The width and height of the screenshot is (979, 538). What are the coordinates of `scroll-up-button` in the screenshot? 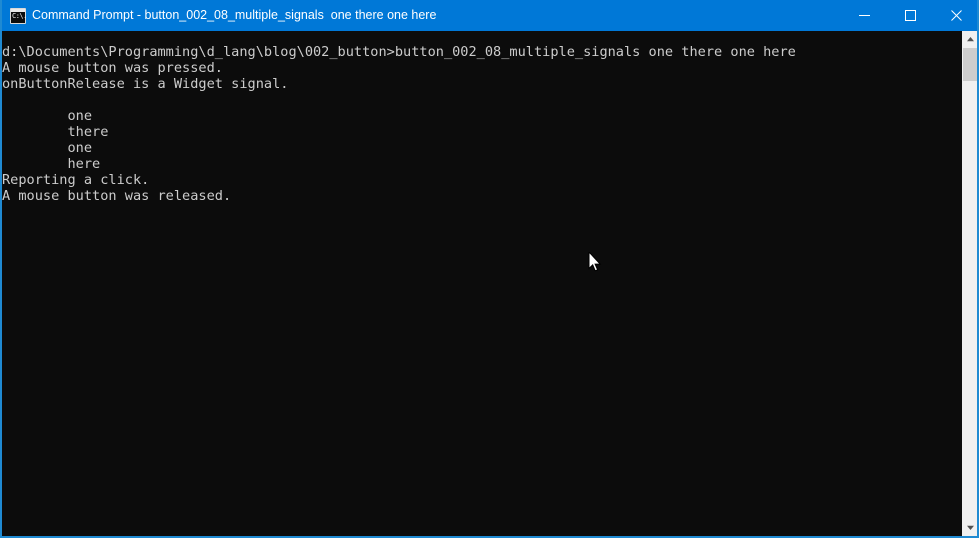 It's located at (970, 39).